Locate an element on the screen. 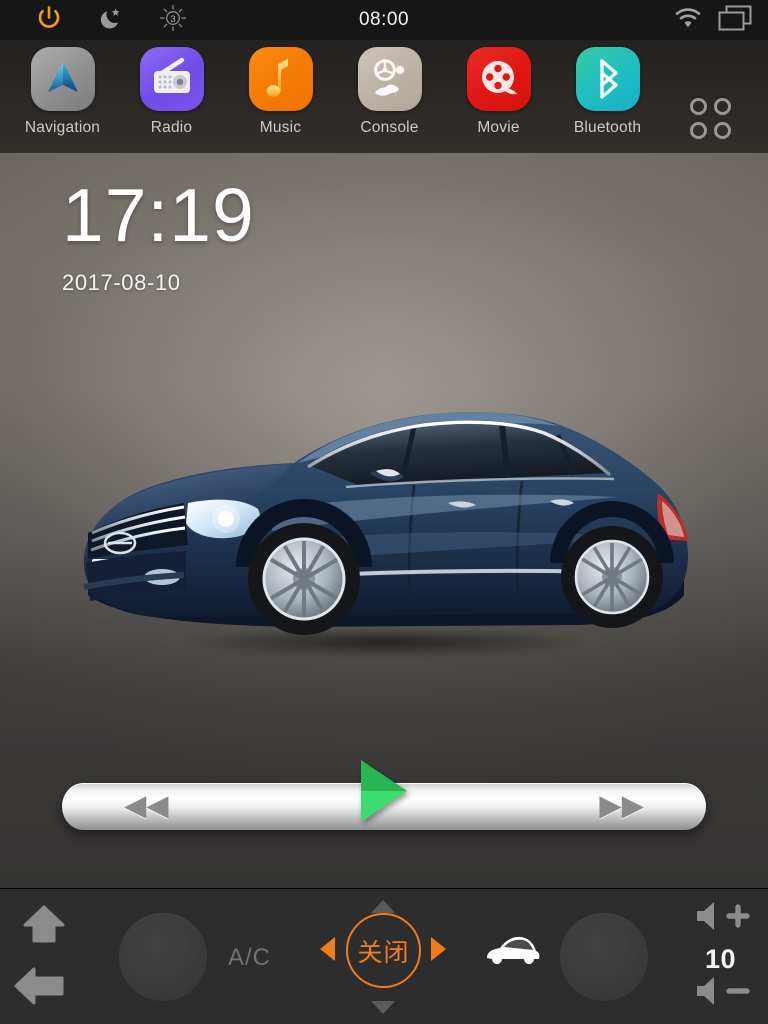  apps-grid-button is located at coordinates (710, 118).